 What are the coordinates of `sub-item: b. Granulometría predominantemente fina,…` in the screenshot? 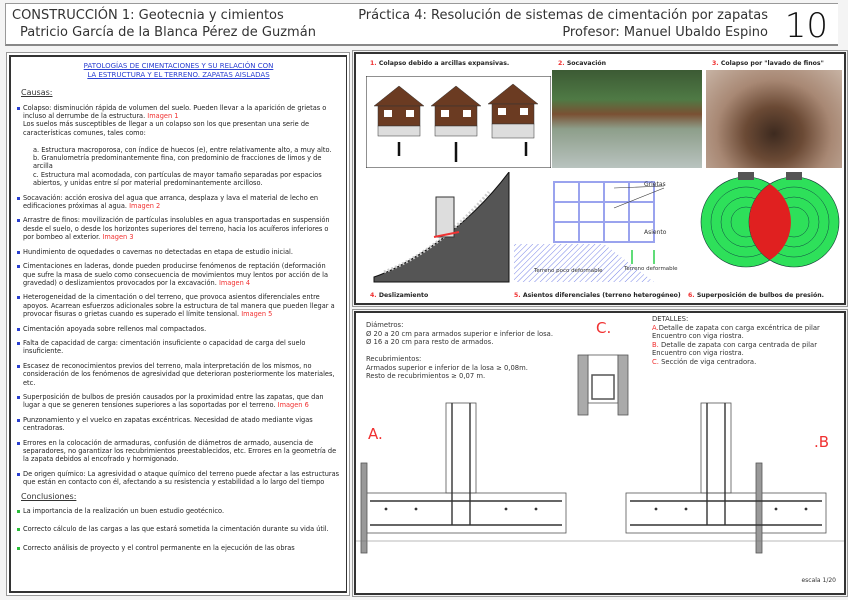 It's located at (177, 162).